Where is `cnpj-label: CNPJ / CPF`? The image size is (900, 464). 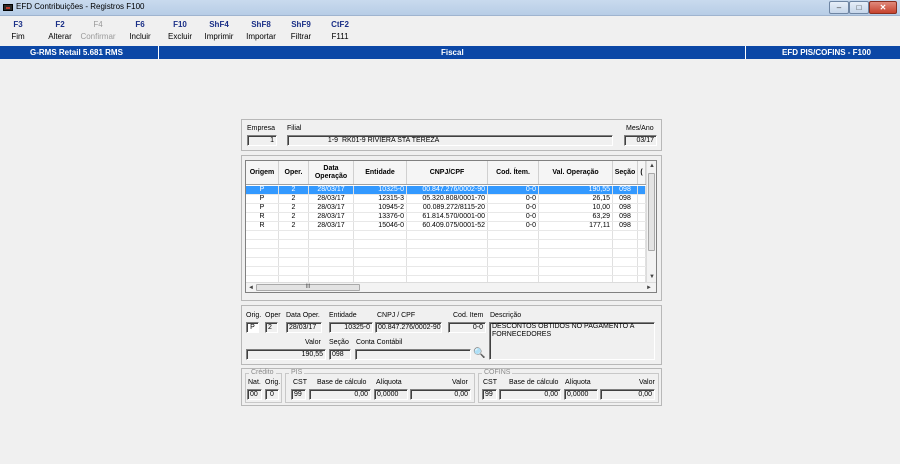
cnpj-label: CNPJ / CPF is located at coordinates (396, 315).